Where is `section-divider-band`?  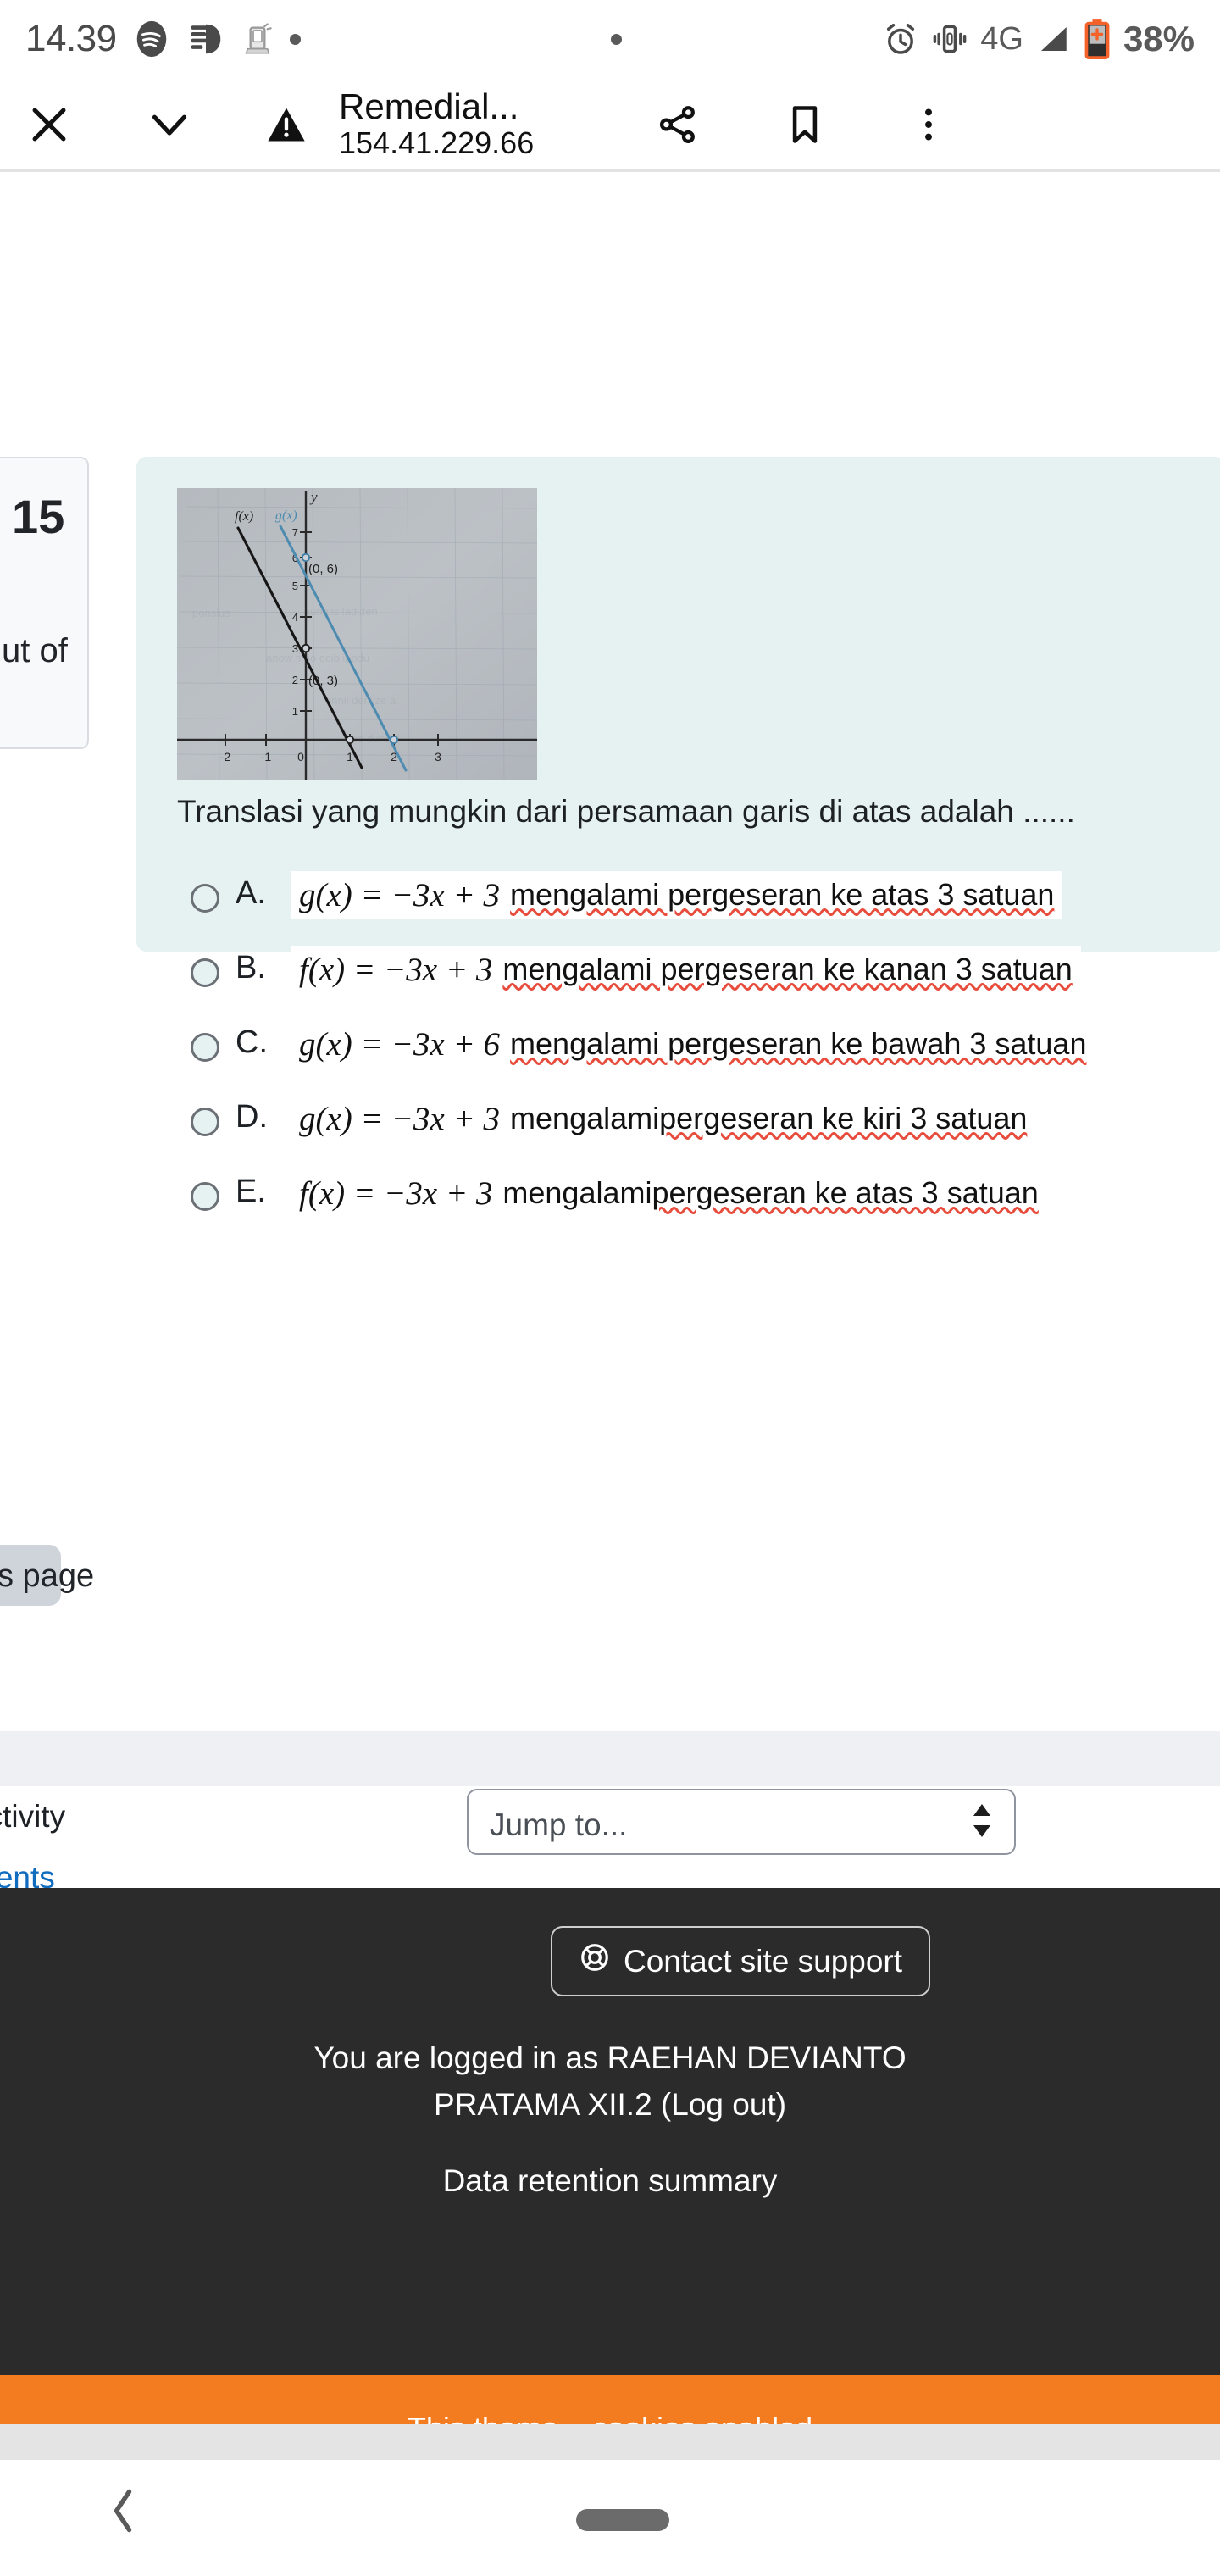
section-divider-band is located at coordinates (610, 1758).